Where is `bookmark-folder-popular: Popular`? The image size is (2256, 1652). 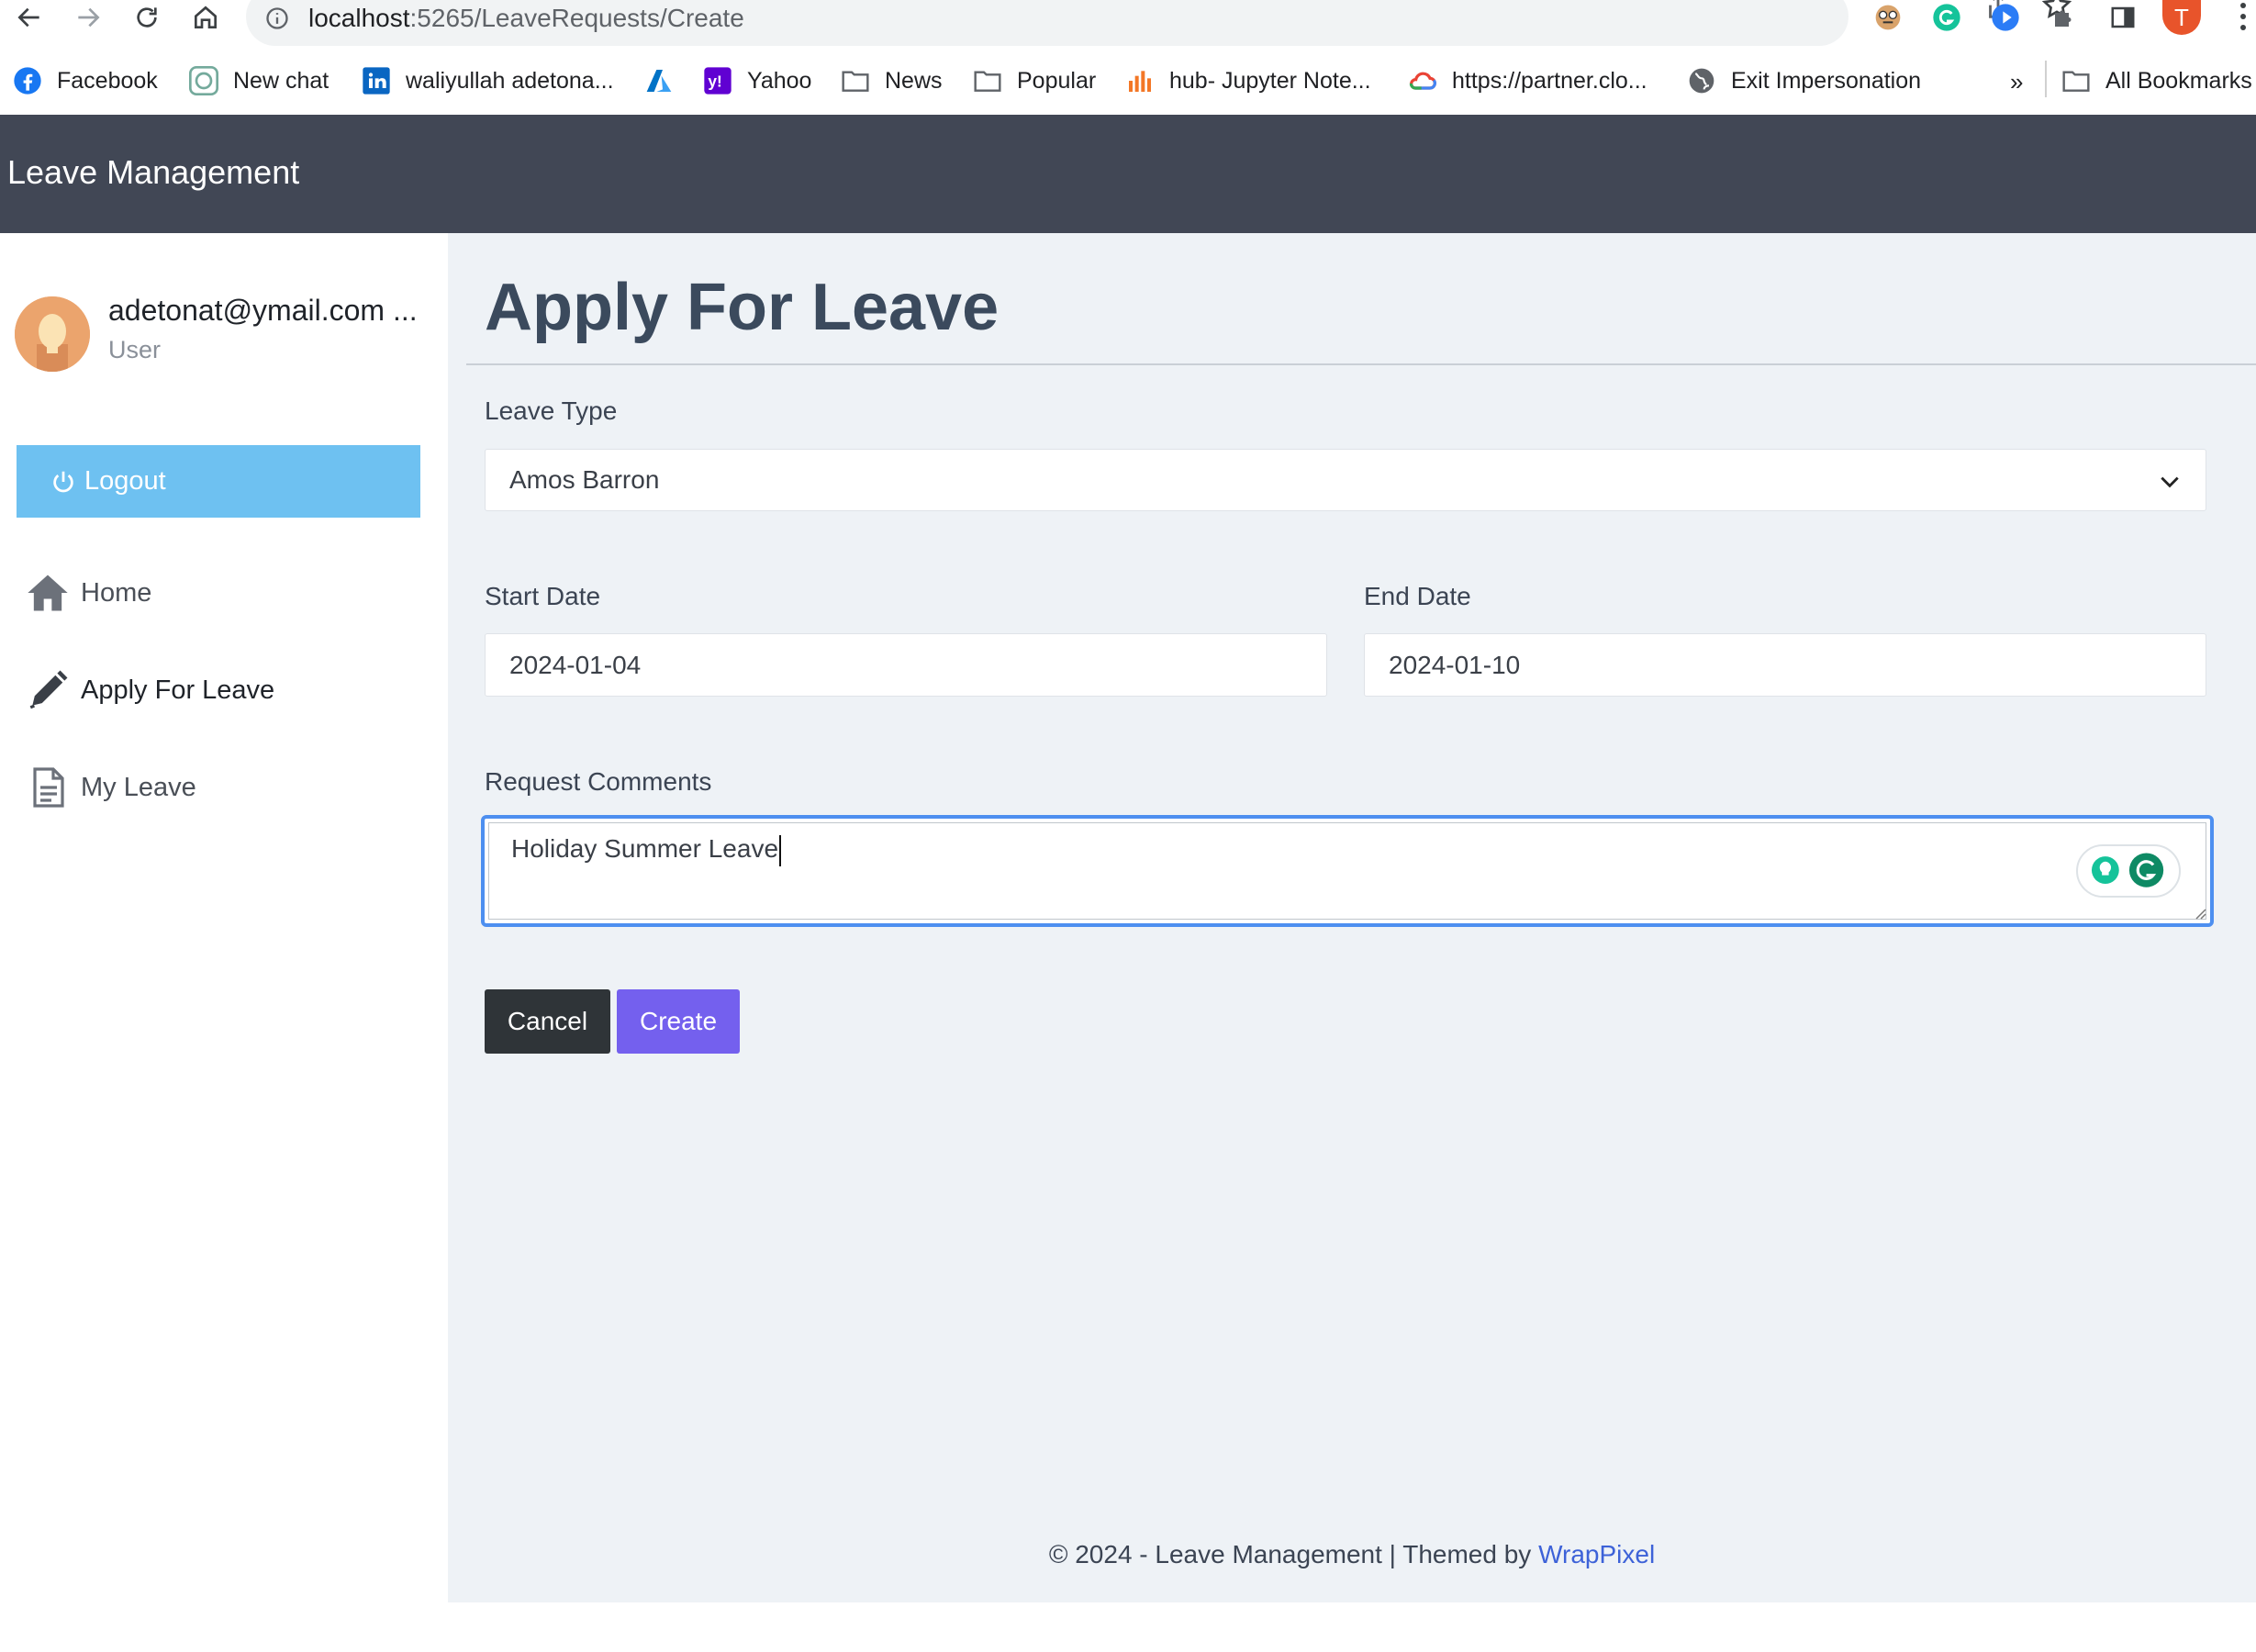
bookmark-folder-popular: Popular is located at coordinates (1034, 81).